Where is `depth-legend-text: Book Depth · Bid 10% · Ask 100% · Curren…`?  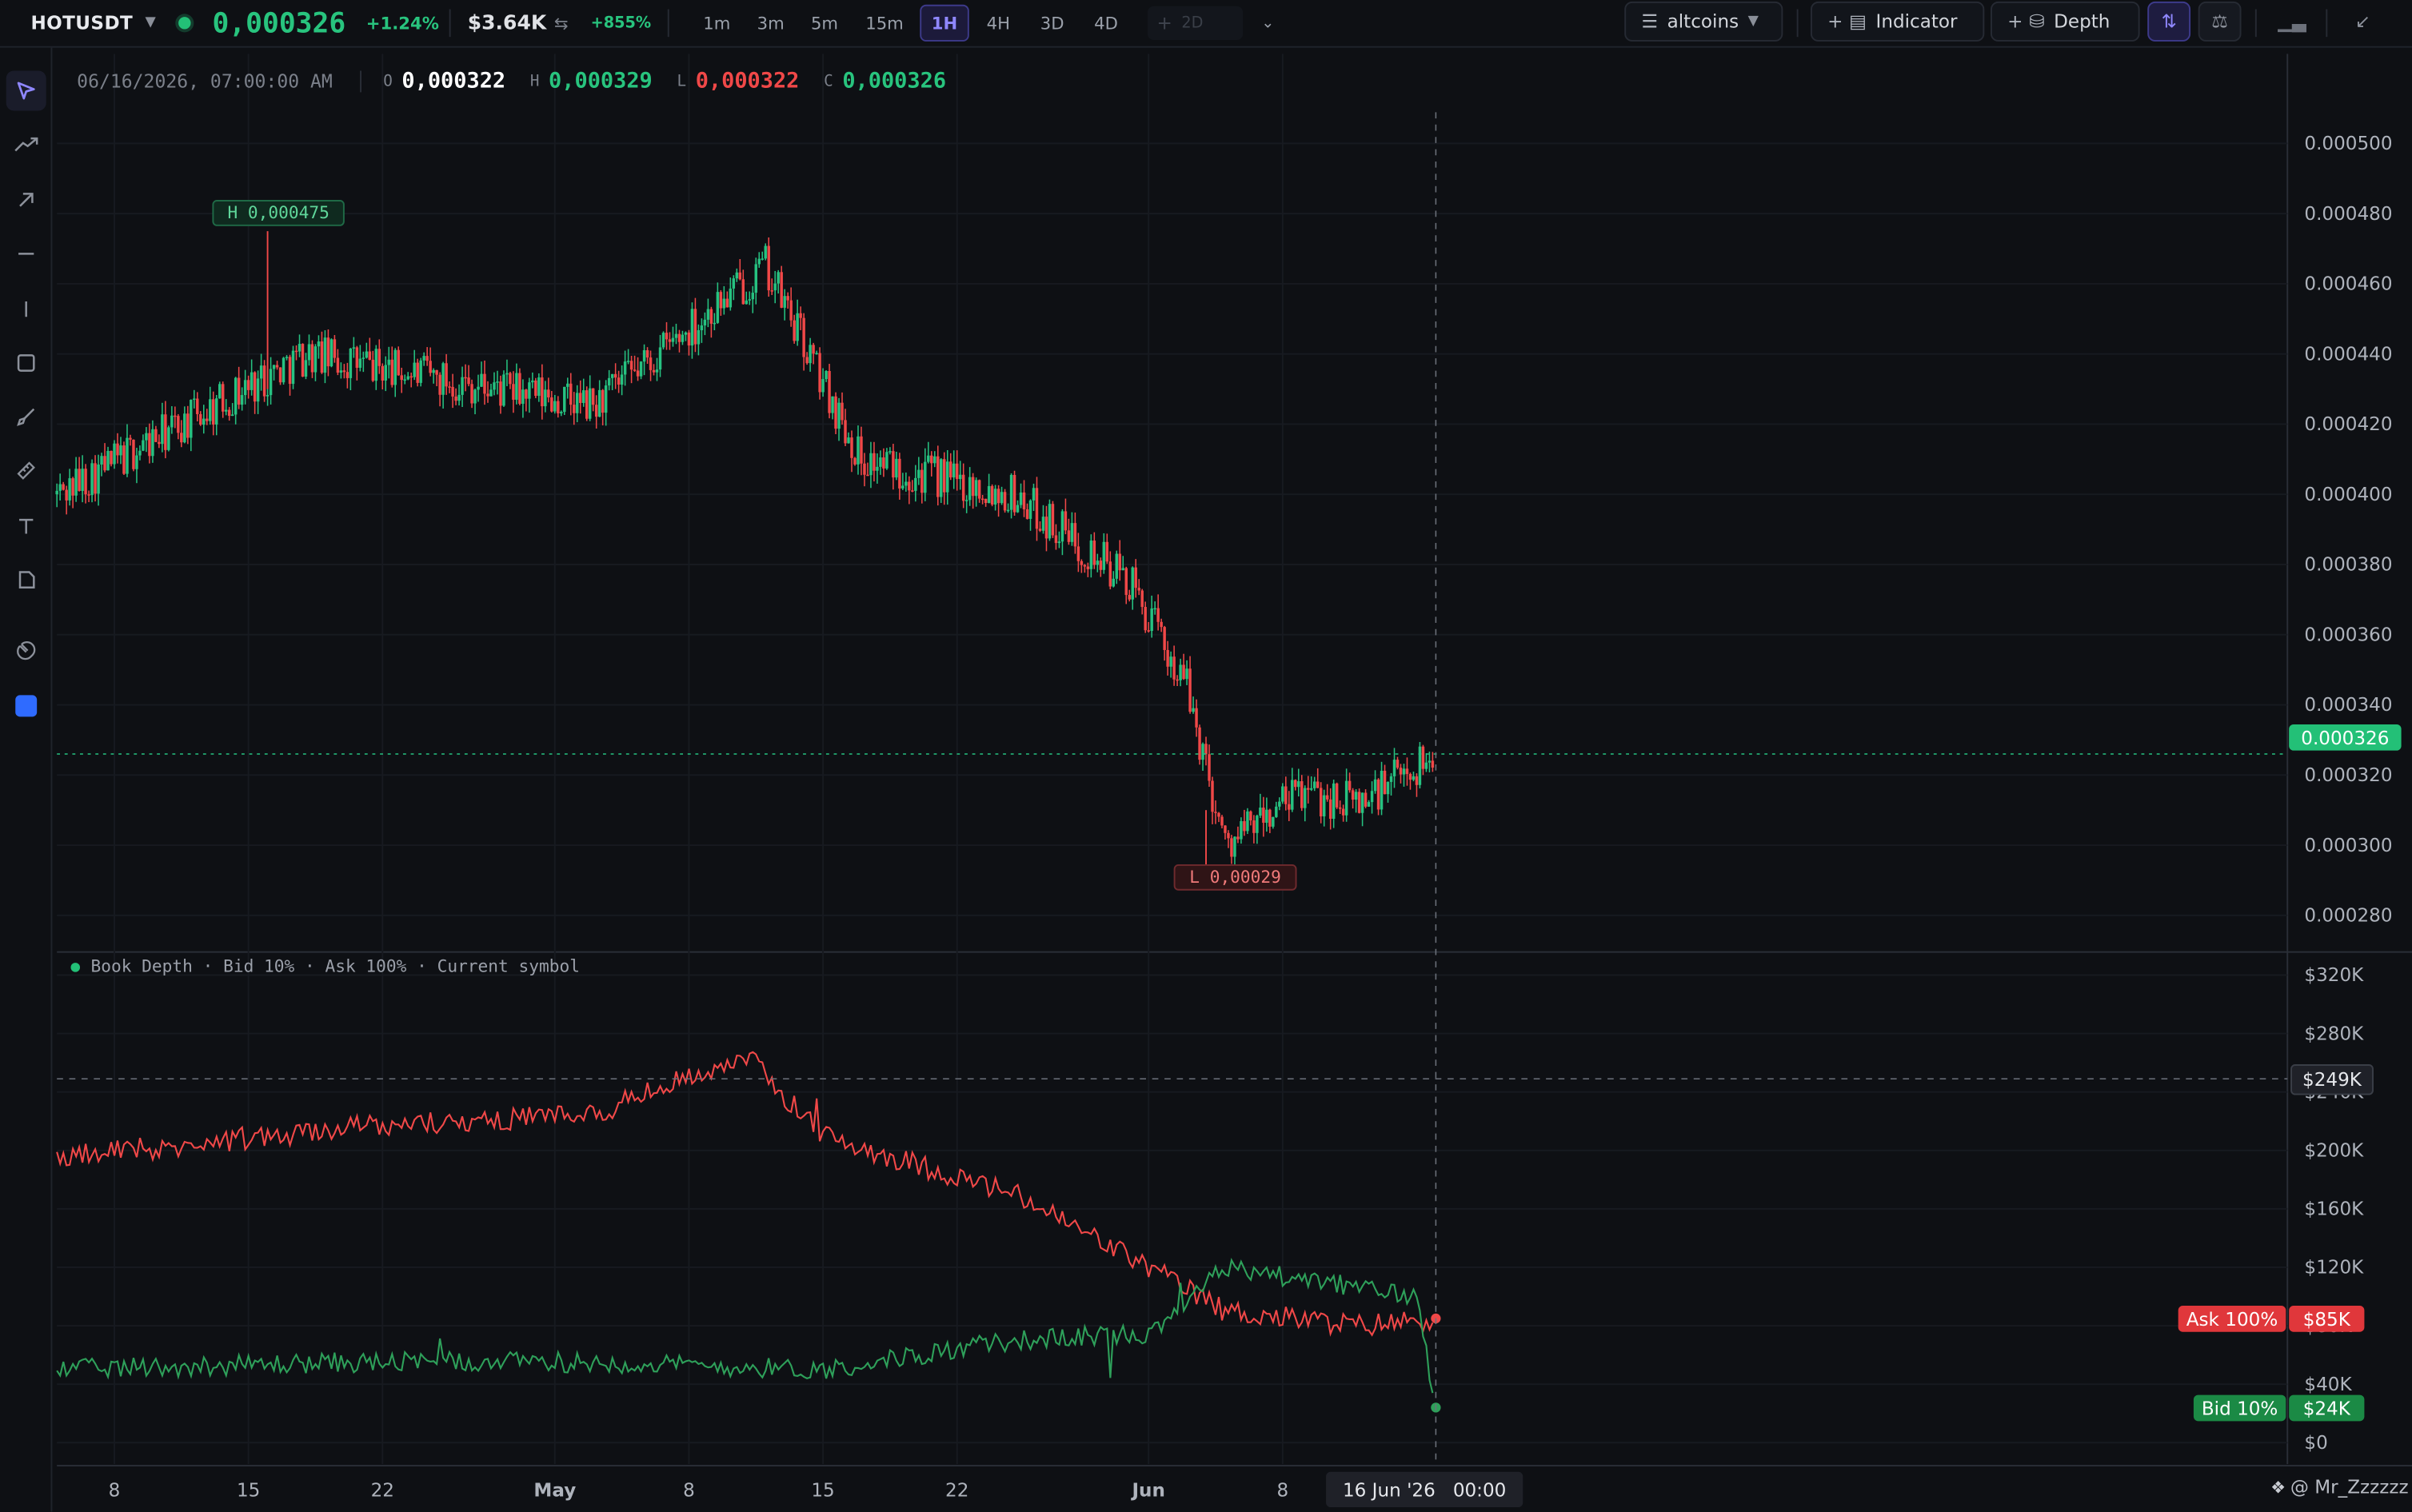 depth-legend-text: Book Depth · Bid 10% · Ask 100% · Curren… is located at coordinates (335, 966).